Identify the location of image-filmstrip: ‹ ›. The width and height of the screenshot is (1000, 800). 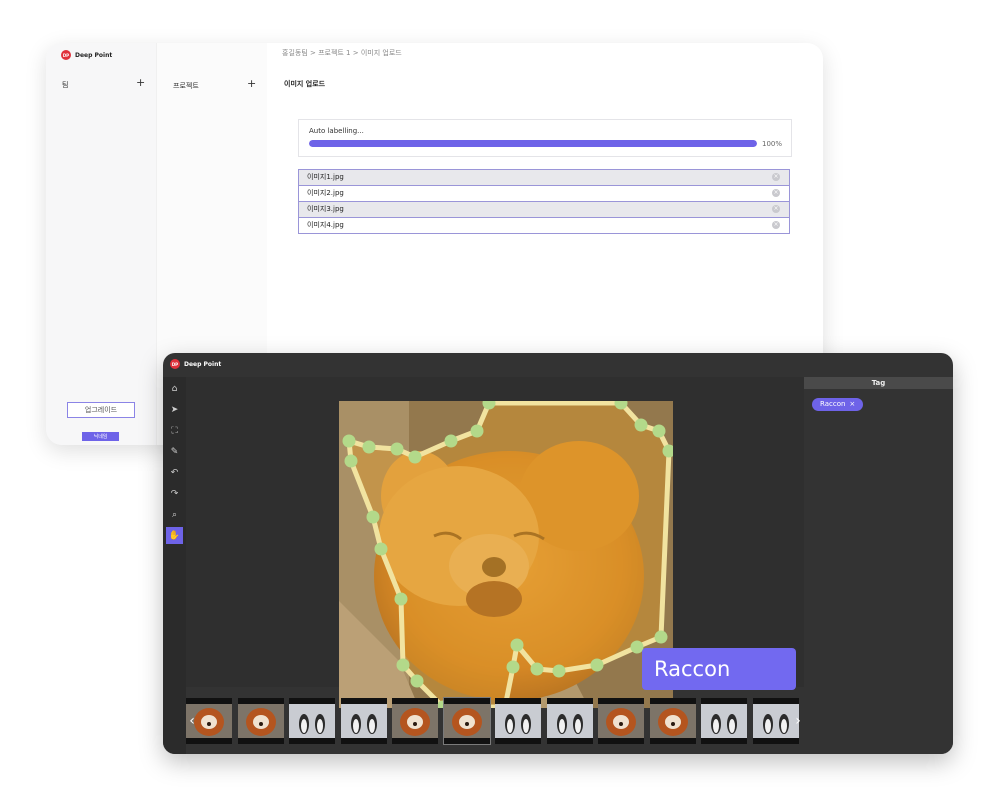
(495, 721).